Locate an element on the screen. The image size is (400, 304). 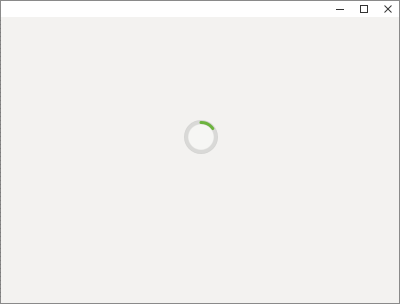
minimize-button is located at coordinates (340, 9).